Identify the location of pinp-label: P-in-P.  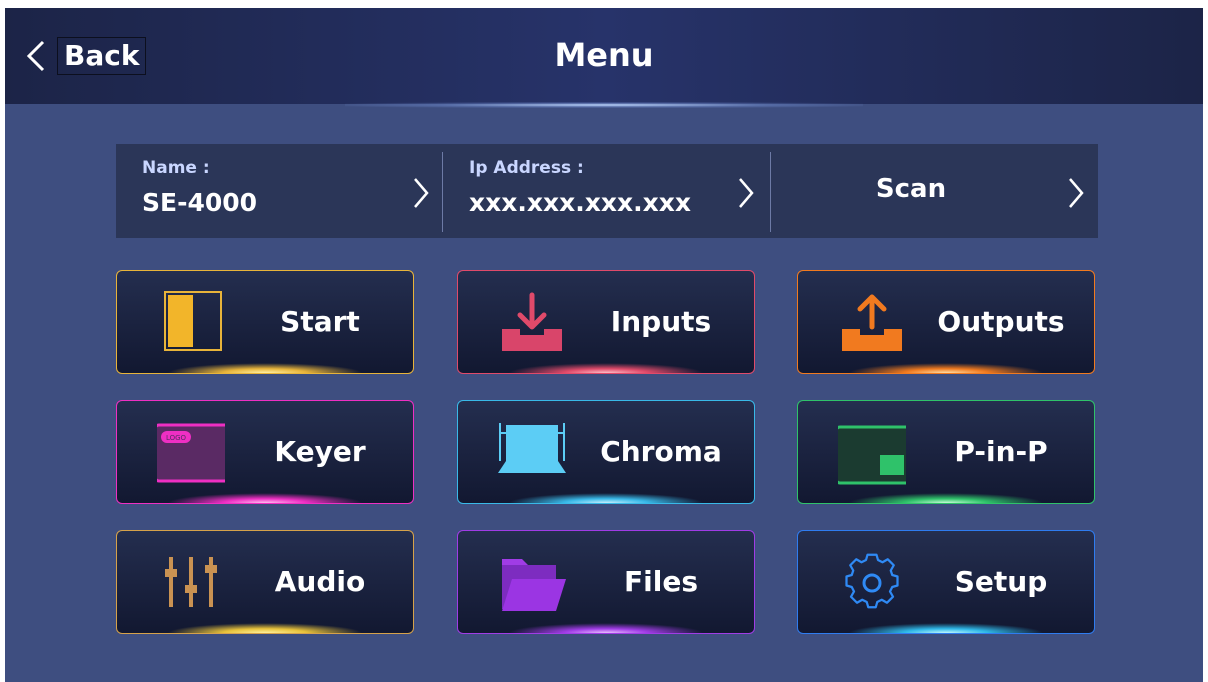
(1001, 451).